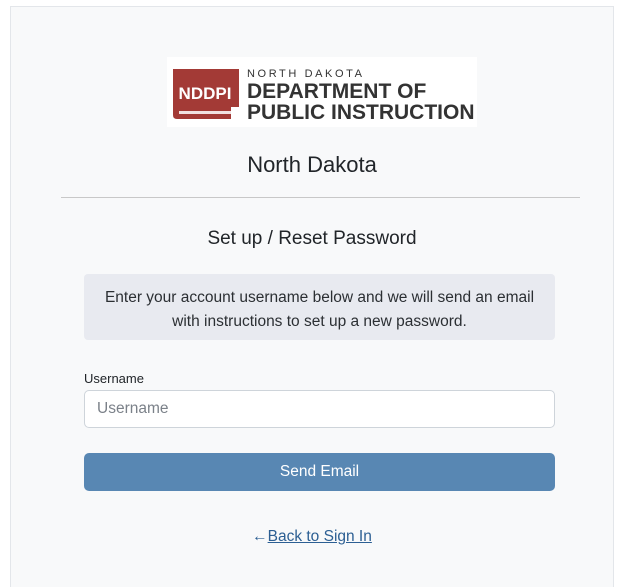  I want to click on back-link-label: Back to Sign In, so click(319, 536).